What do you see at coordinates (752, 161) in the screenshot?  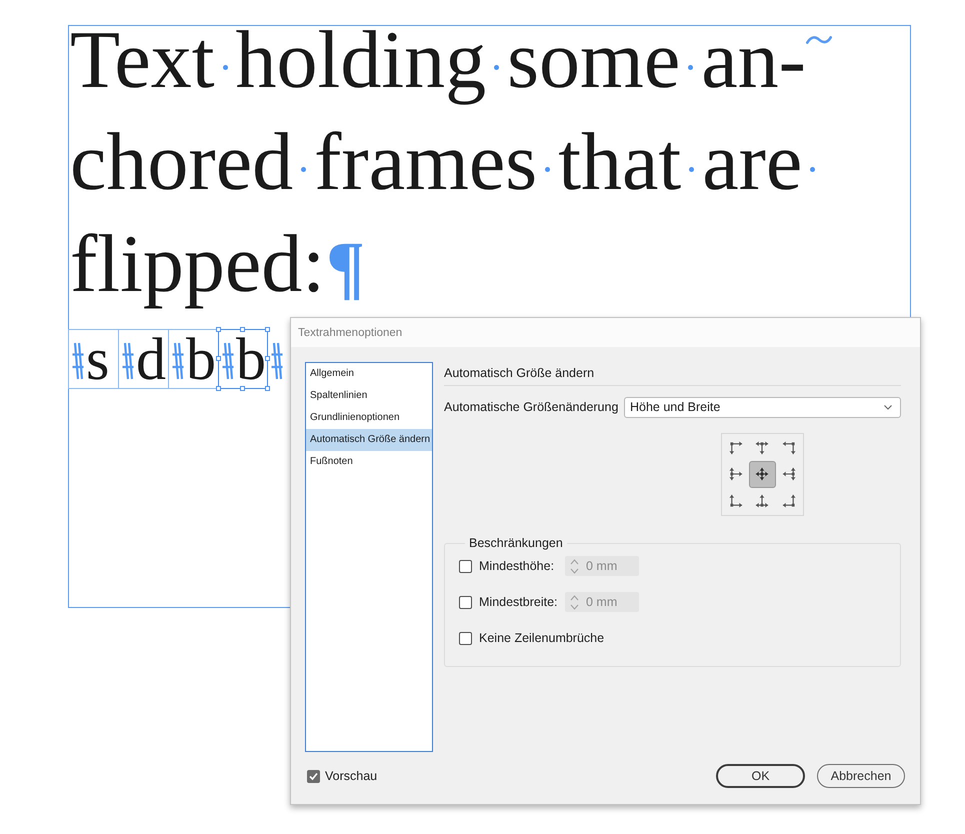 I see `story-word: are` at bounding box center [752, 161].